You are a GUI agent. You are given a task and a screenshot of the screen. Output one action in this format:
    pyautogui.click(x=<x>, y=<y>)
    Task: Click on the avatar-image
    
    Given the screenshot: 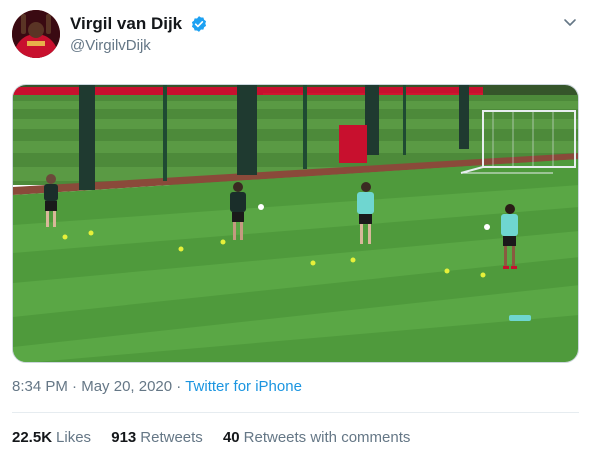 What is the action you would take?
    pyautogui.click(x=36, y=34)
    